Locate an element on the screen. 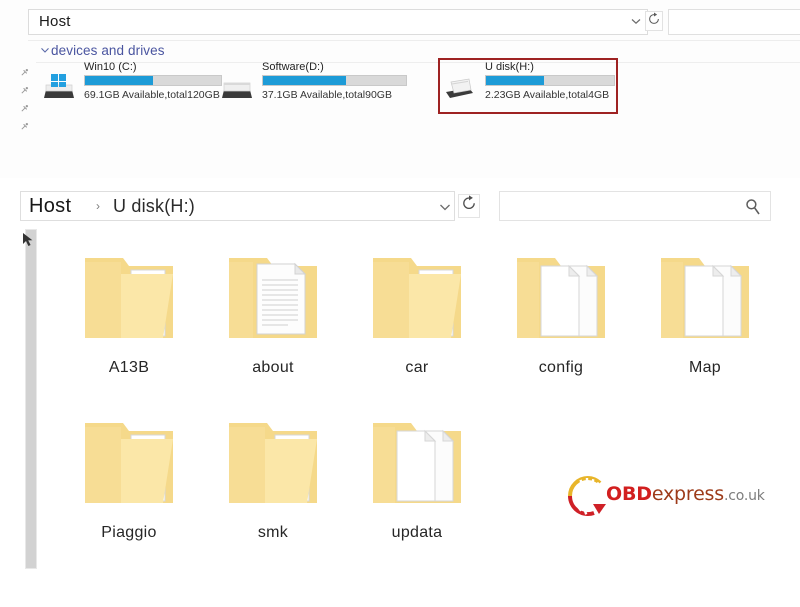 The height and width of the screenshot is (607, 800). folder-item-about: about is located at coordinates (273, 309).